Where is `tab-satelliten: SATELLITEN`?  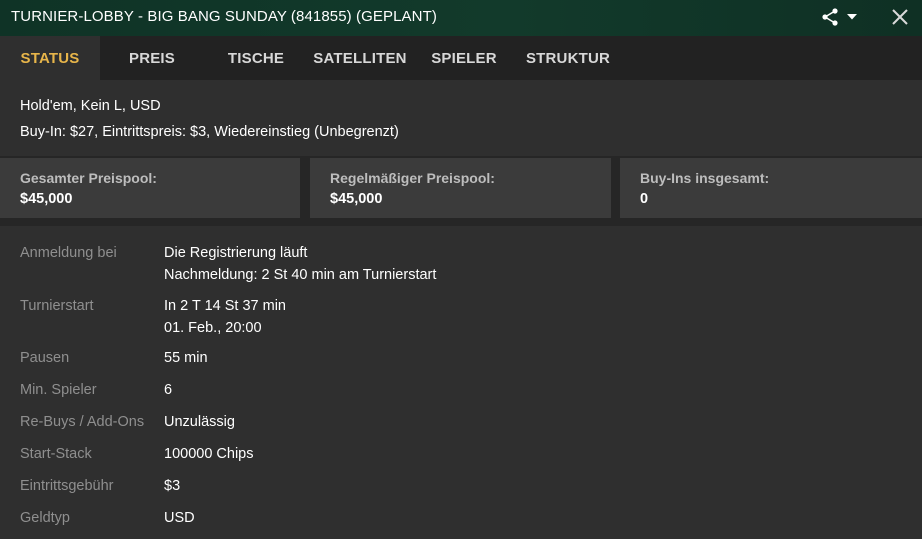
tab-satelliten: SATELLITEN is located at coordinates (360, 58).